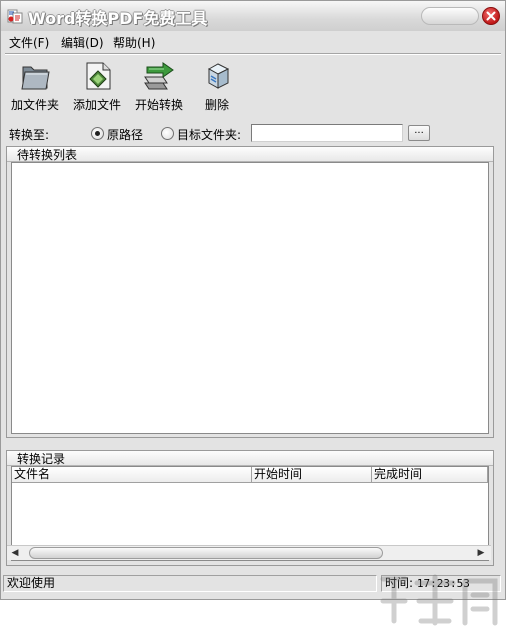 This screenshot has height=629, width=506. Describe the element at coordinates (132, 475) in the screenshot. I see `column-header-filename: 文件名` at that location.